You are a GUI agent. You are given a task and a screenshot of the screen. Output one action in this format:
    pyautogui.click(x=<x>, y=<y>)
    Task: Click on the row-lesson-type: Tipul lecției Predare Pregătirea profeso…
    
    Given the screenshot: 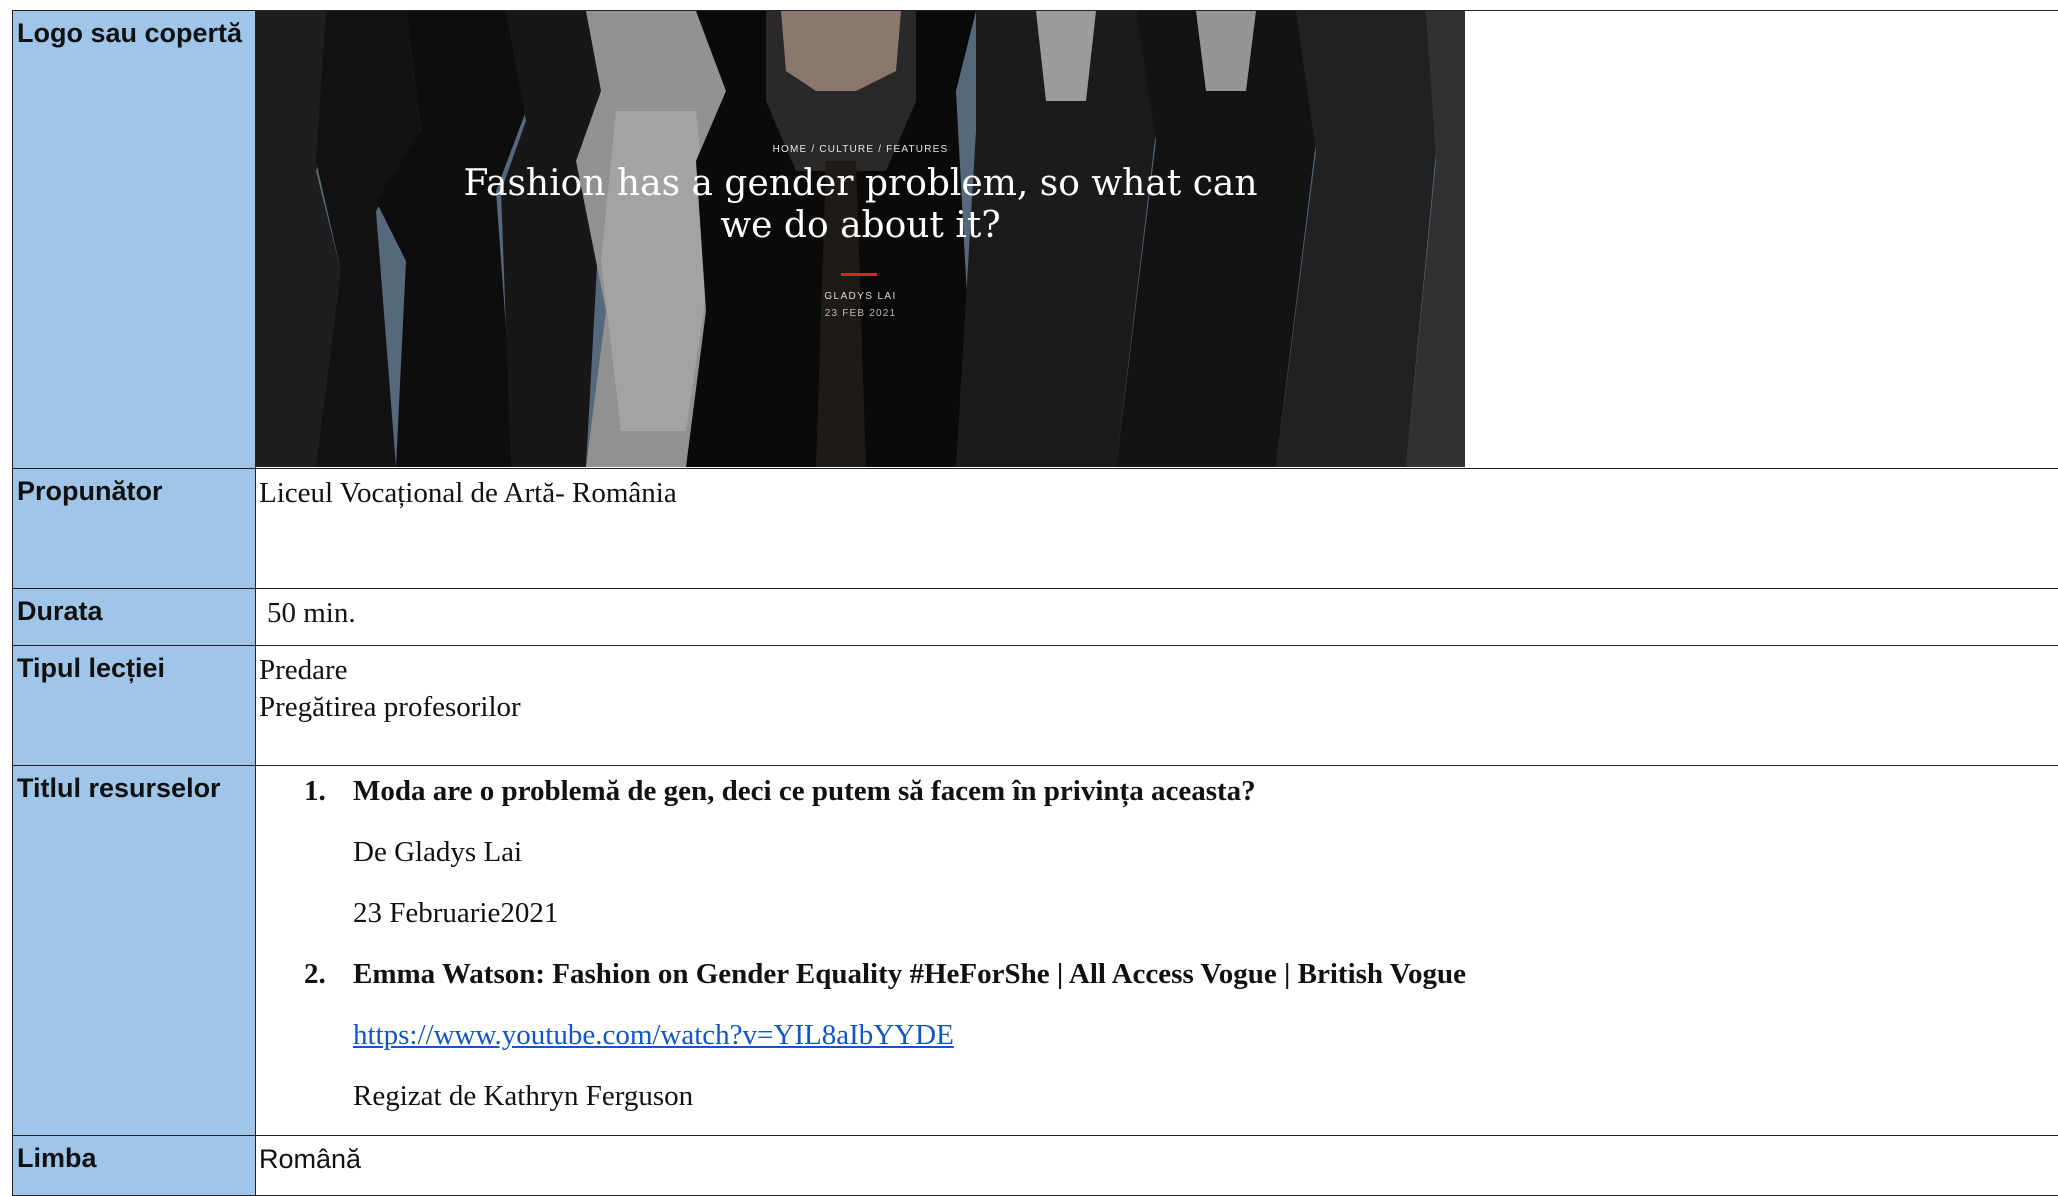 What is the action you would take?
    pyautogui.click(x=1035, y=706)
    